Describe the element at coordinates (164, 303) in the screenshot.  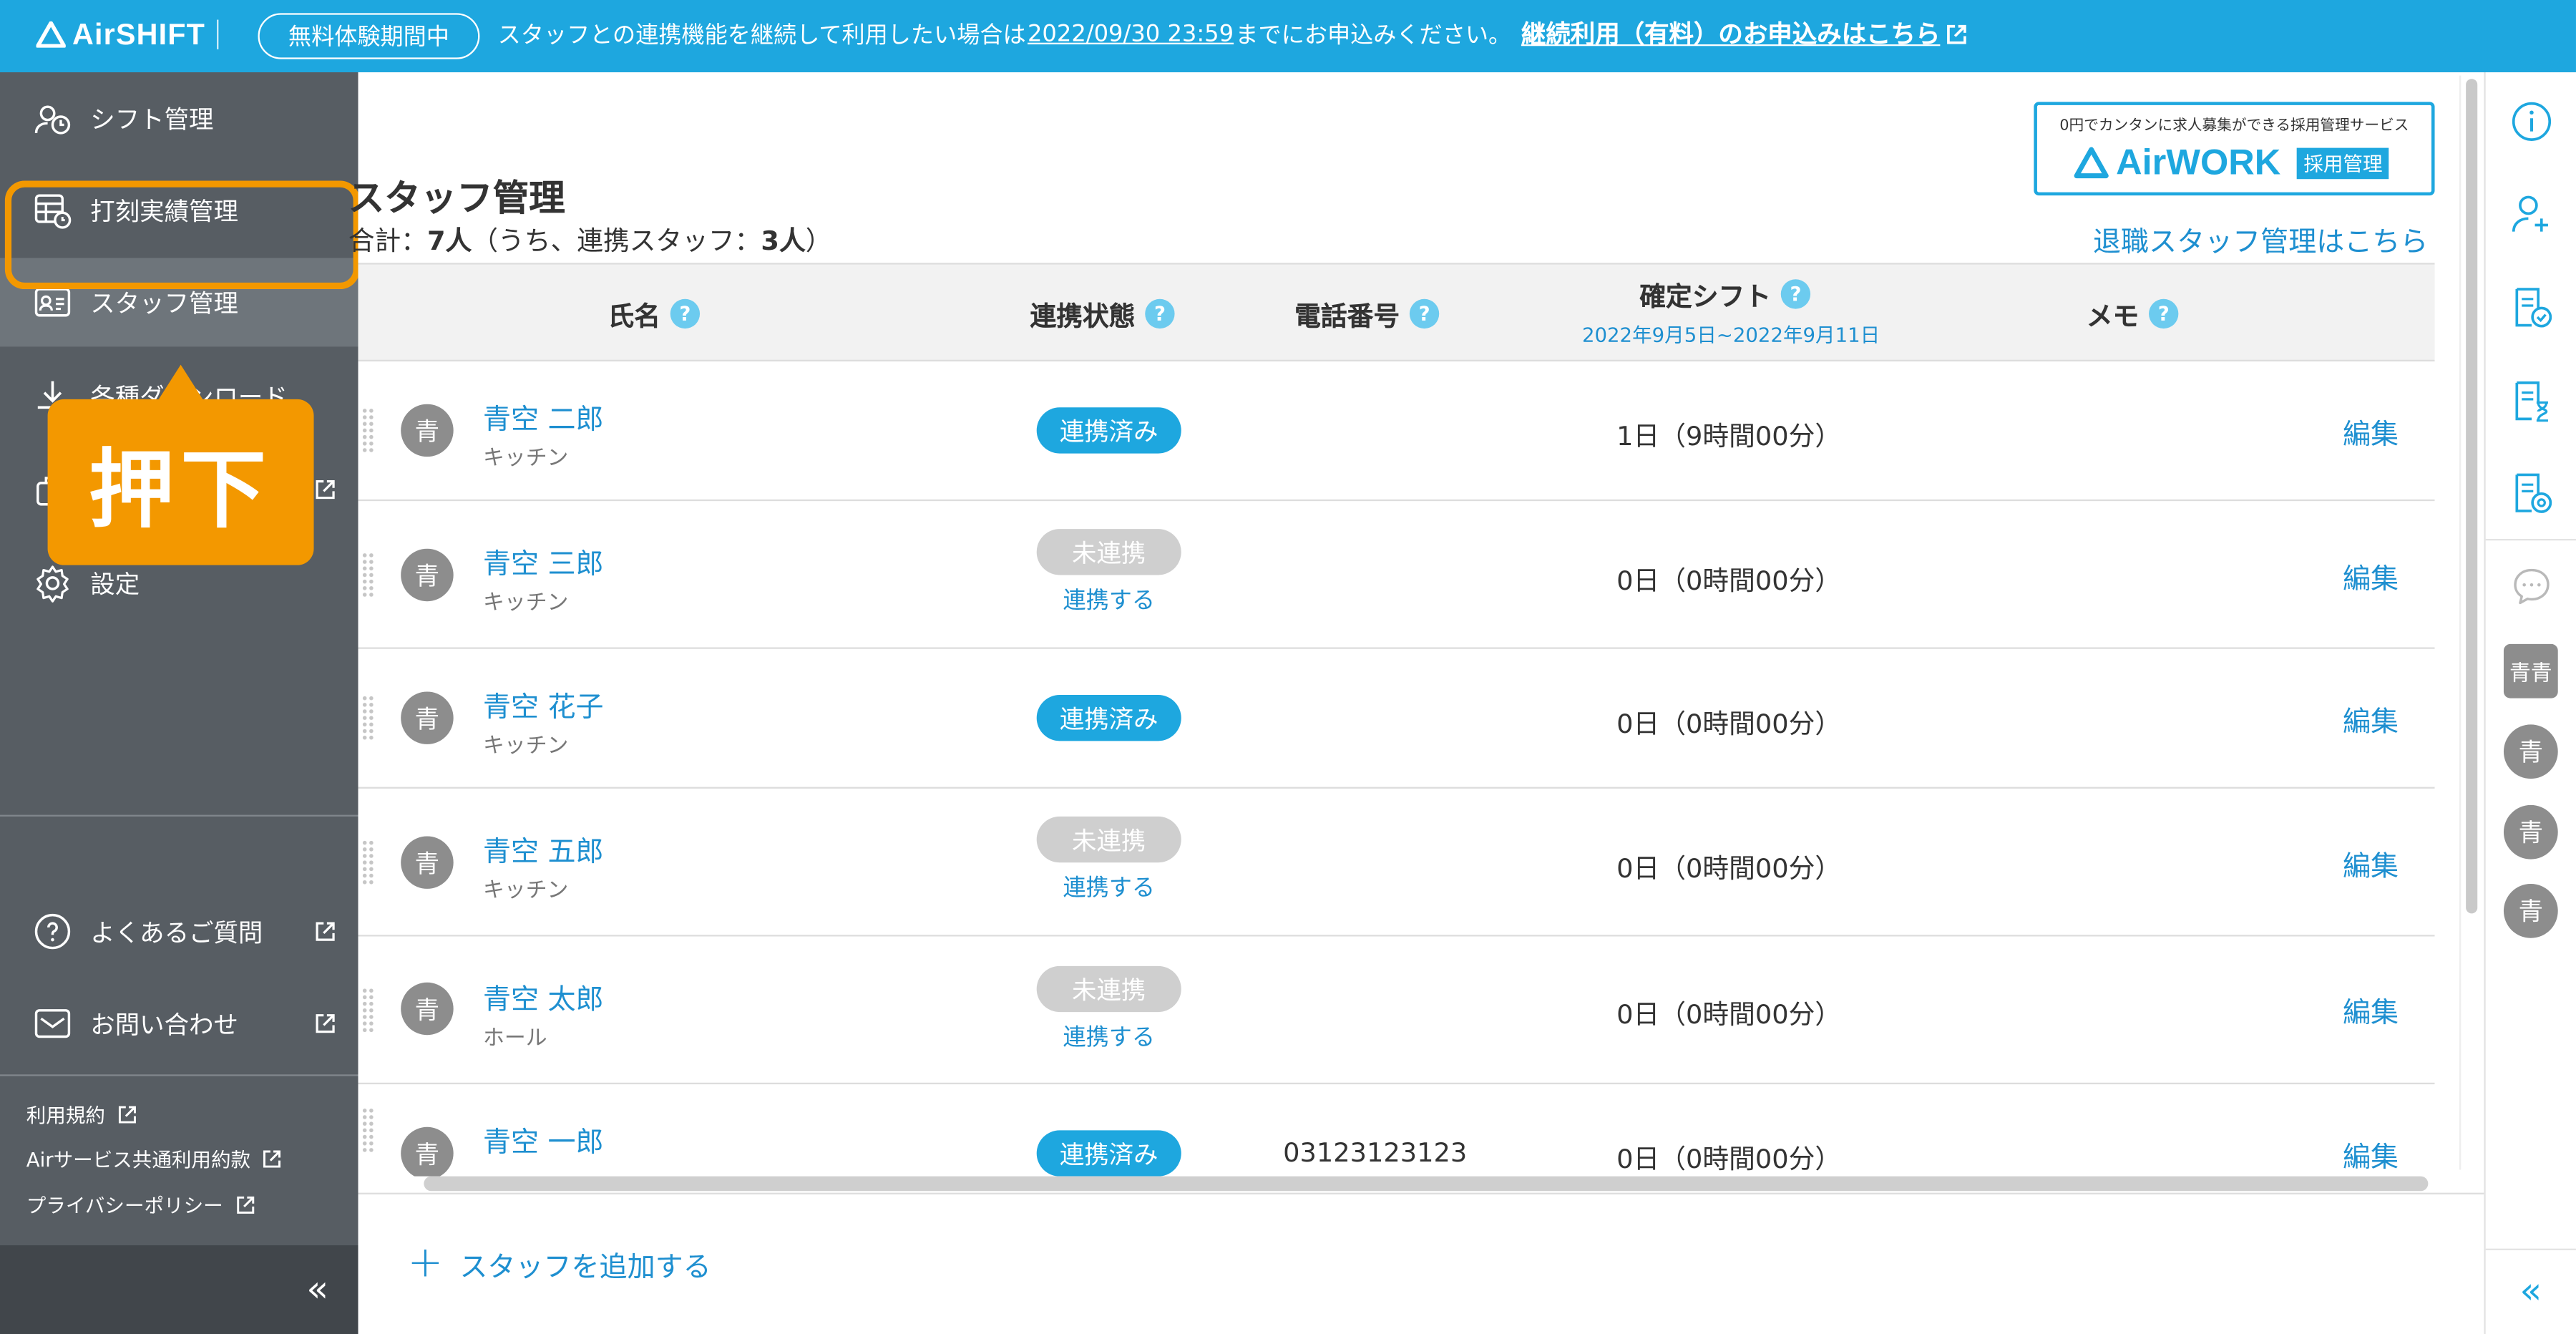
I see `sidebar-item-label: スタッフ管理` at that location.